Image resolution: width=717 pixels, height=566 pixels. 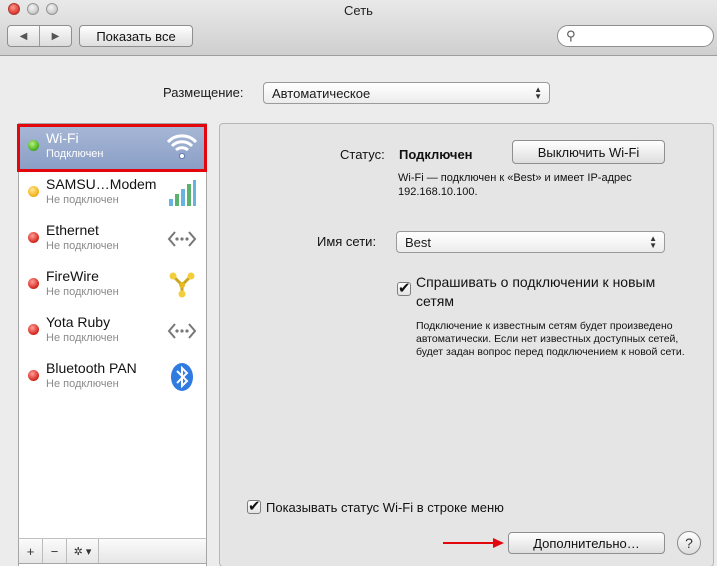 I want to click on service-item-bluetooth-pan: Bluetooth PAN Не подключен, so click(x=112, y=377).